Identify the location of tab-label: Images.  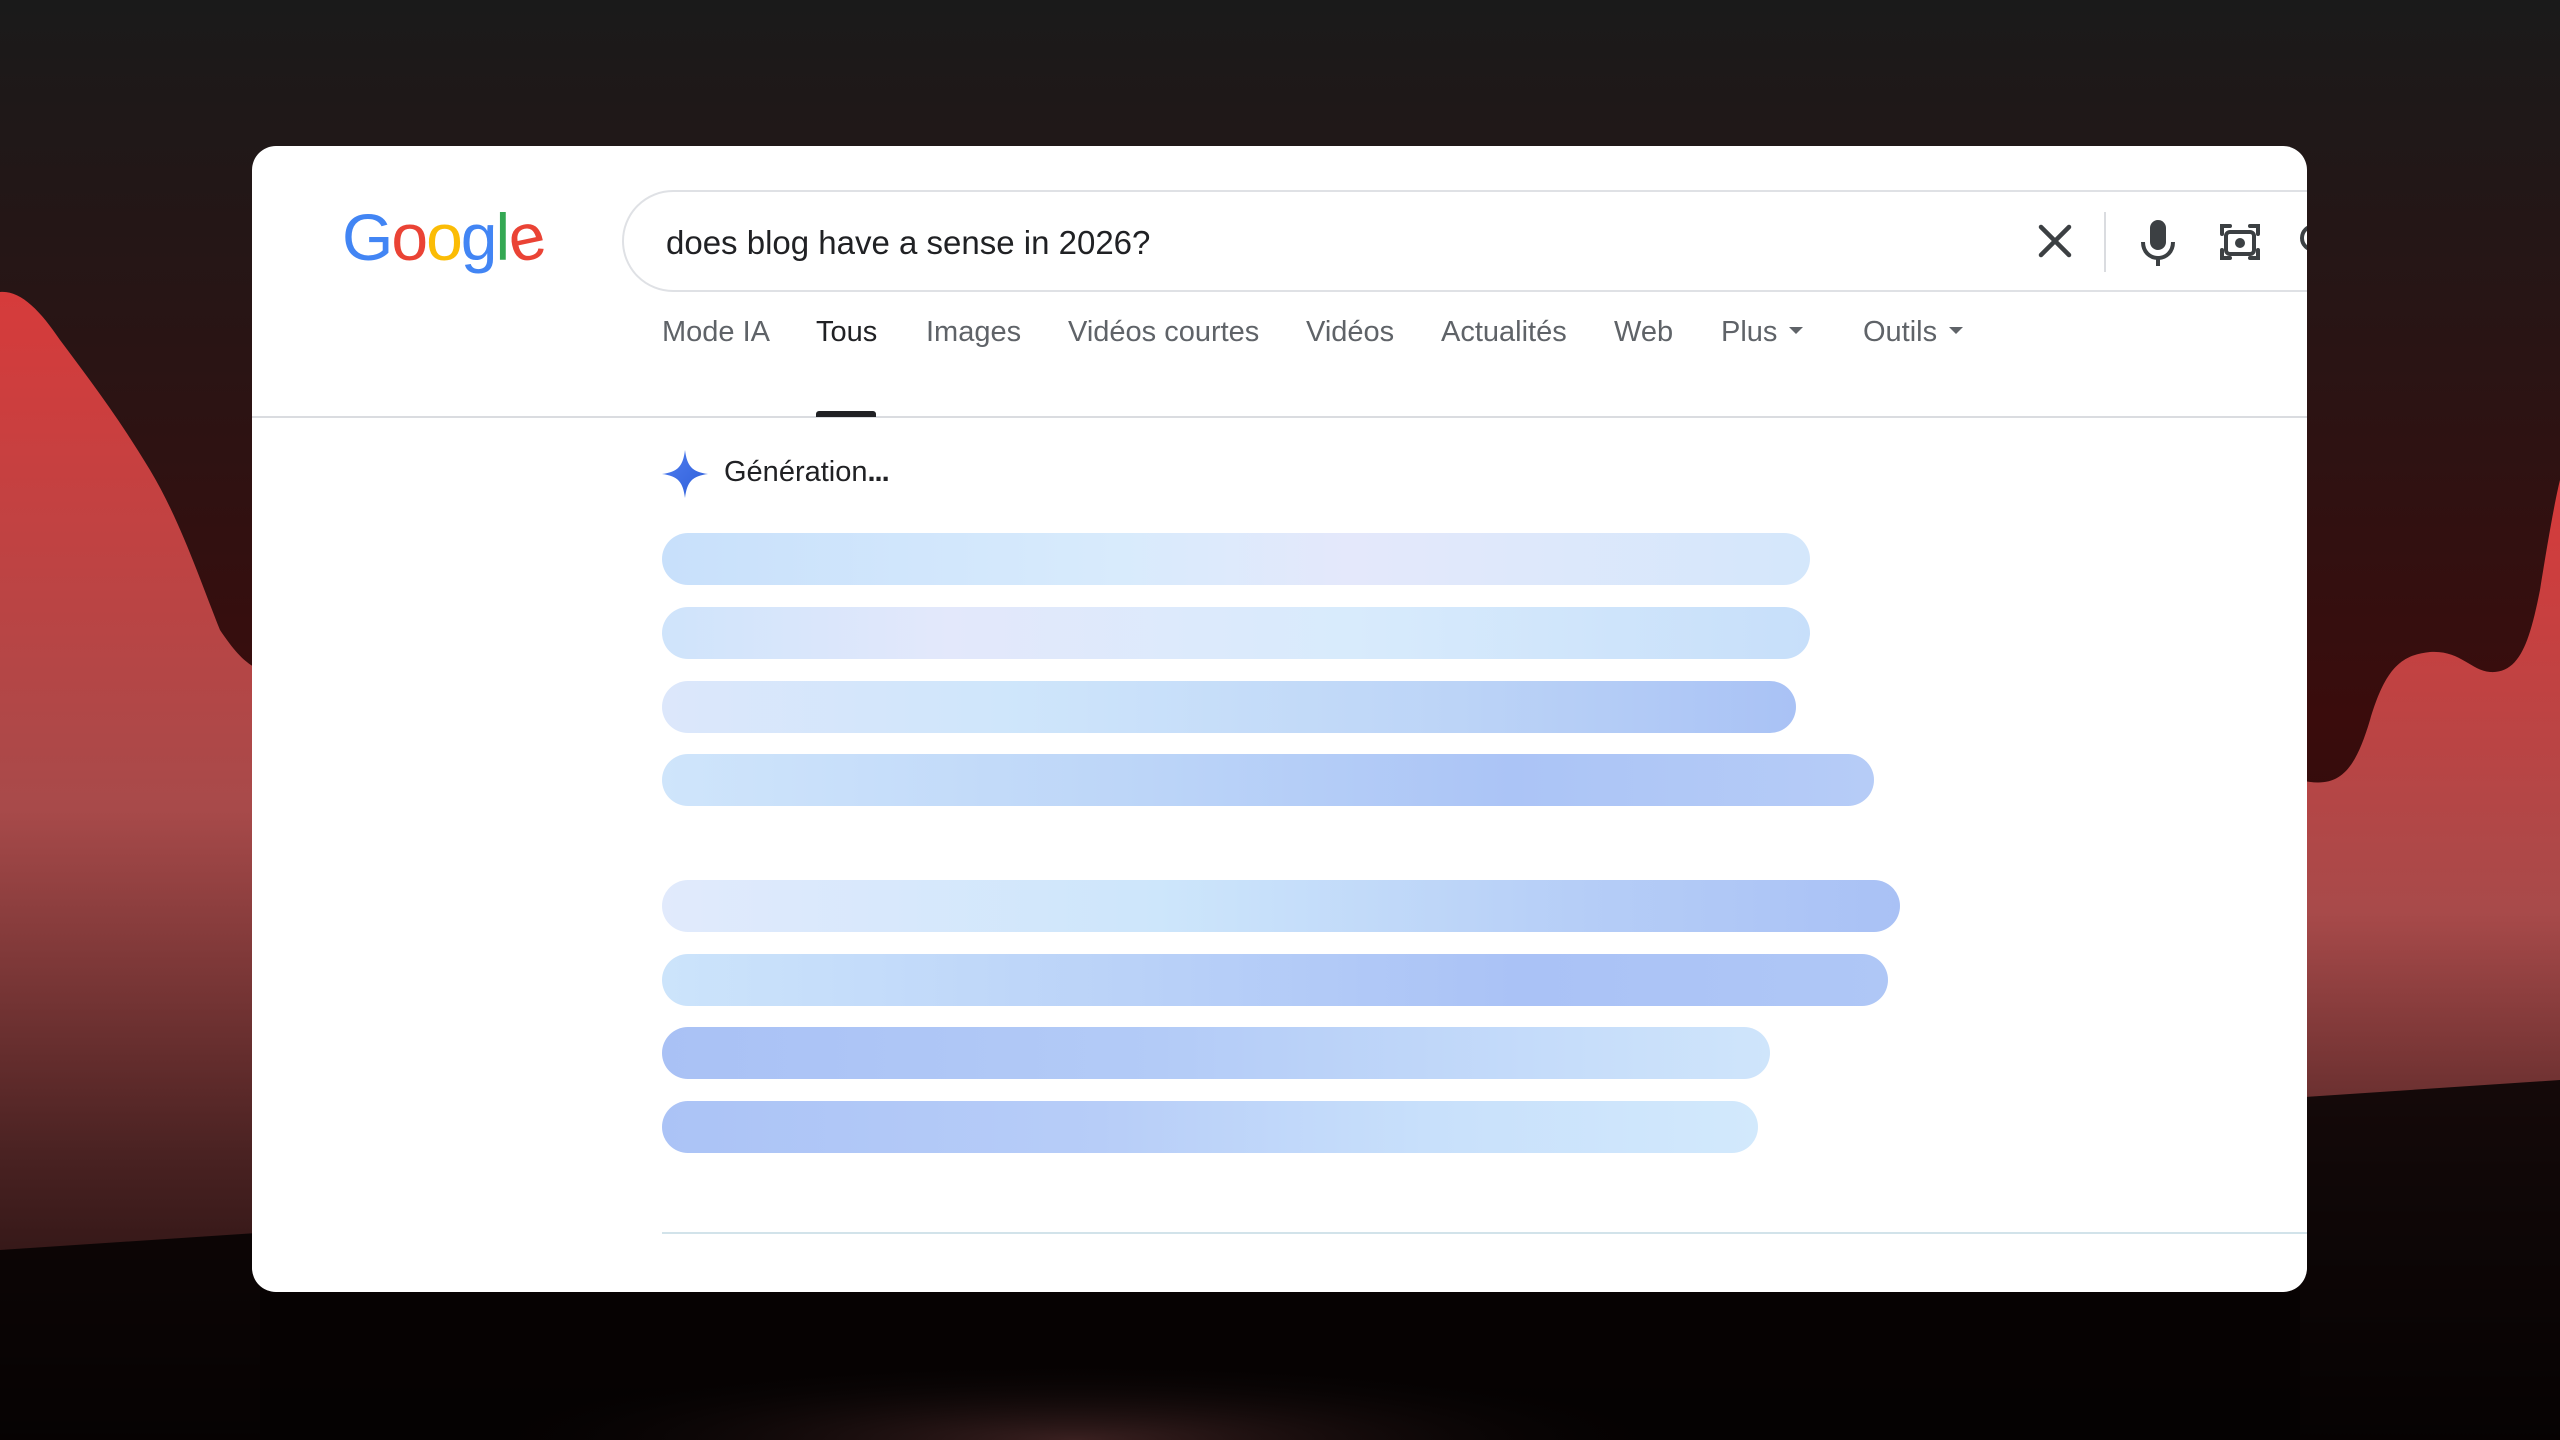
(974, 332).